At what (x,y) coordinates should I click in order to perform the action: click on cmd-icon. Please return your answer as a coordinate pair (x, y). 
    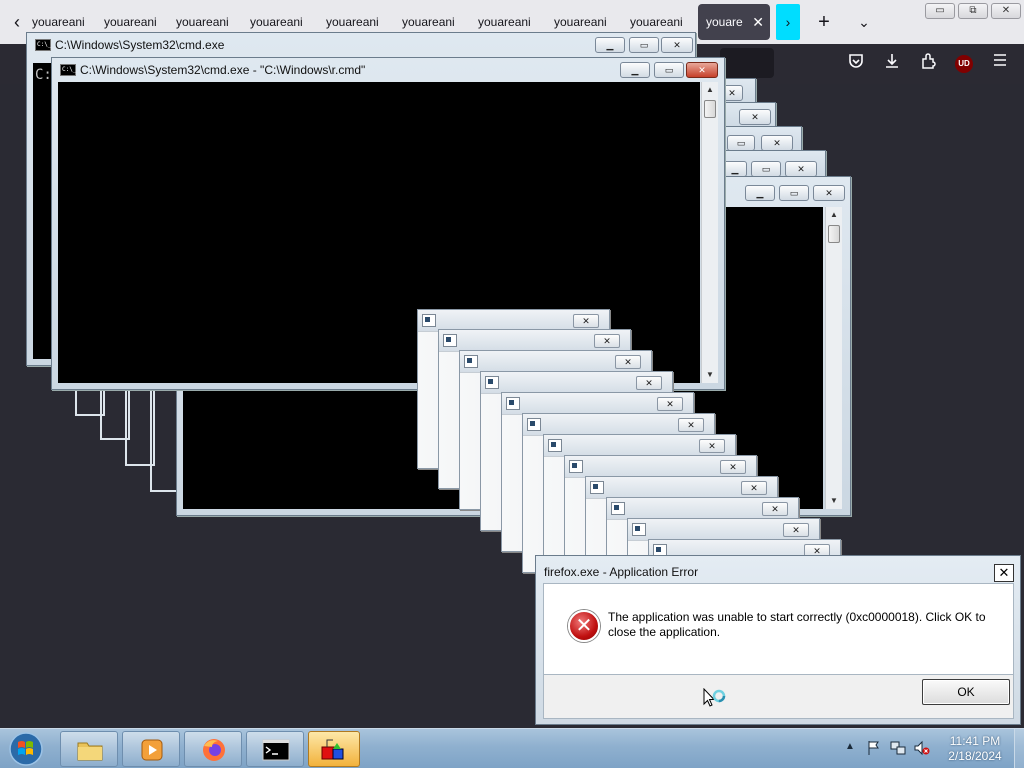
    Looking at the image, I should click on (276, 750).